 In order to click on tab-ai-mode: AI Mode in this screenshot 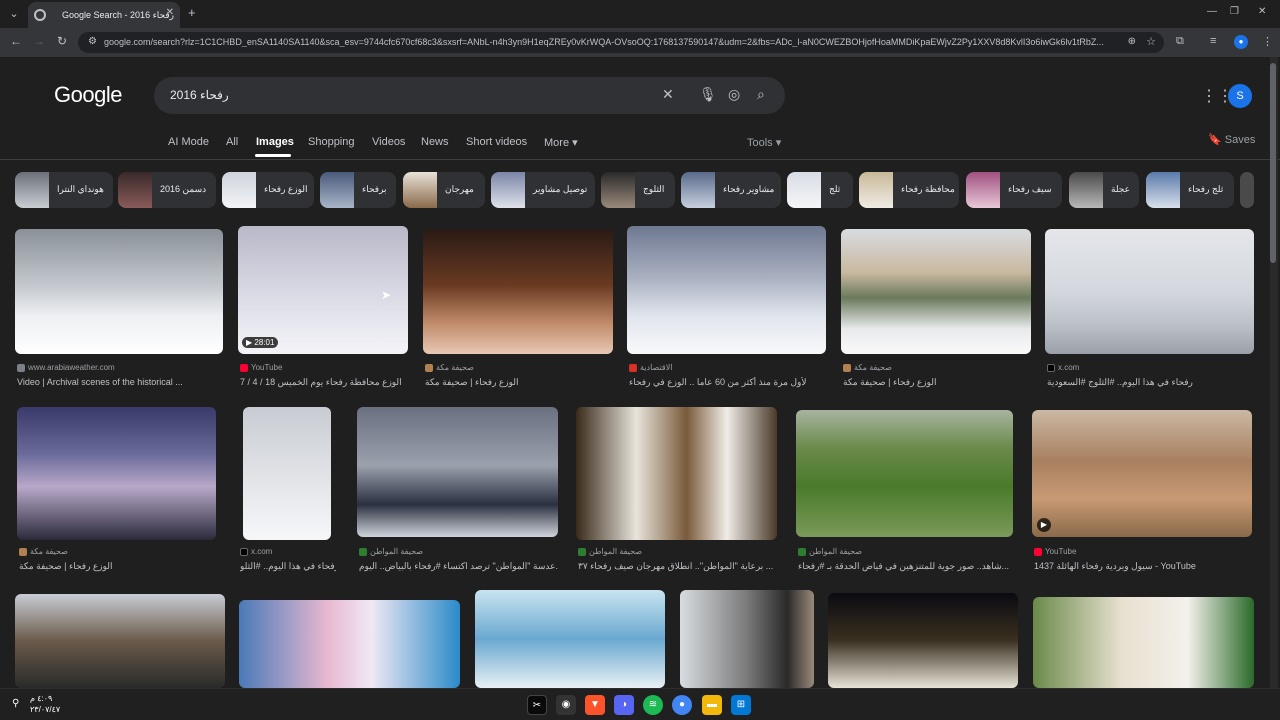, I will do `click(188, 142)`.